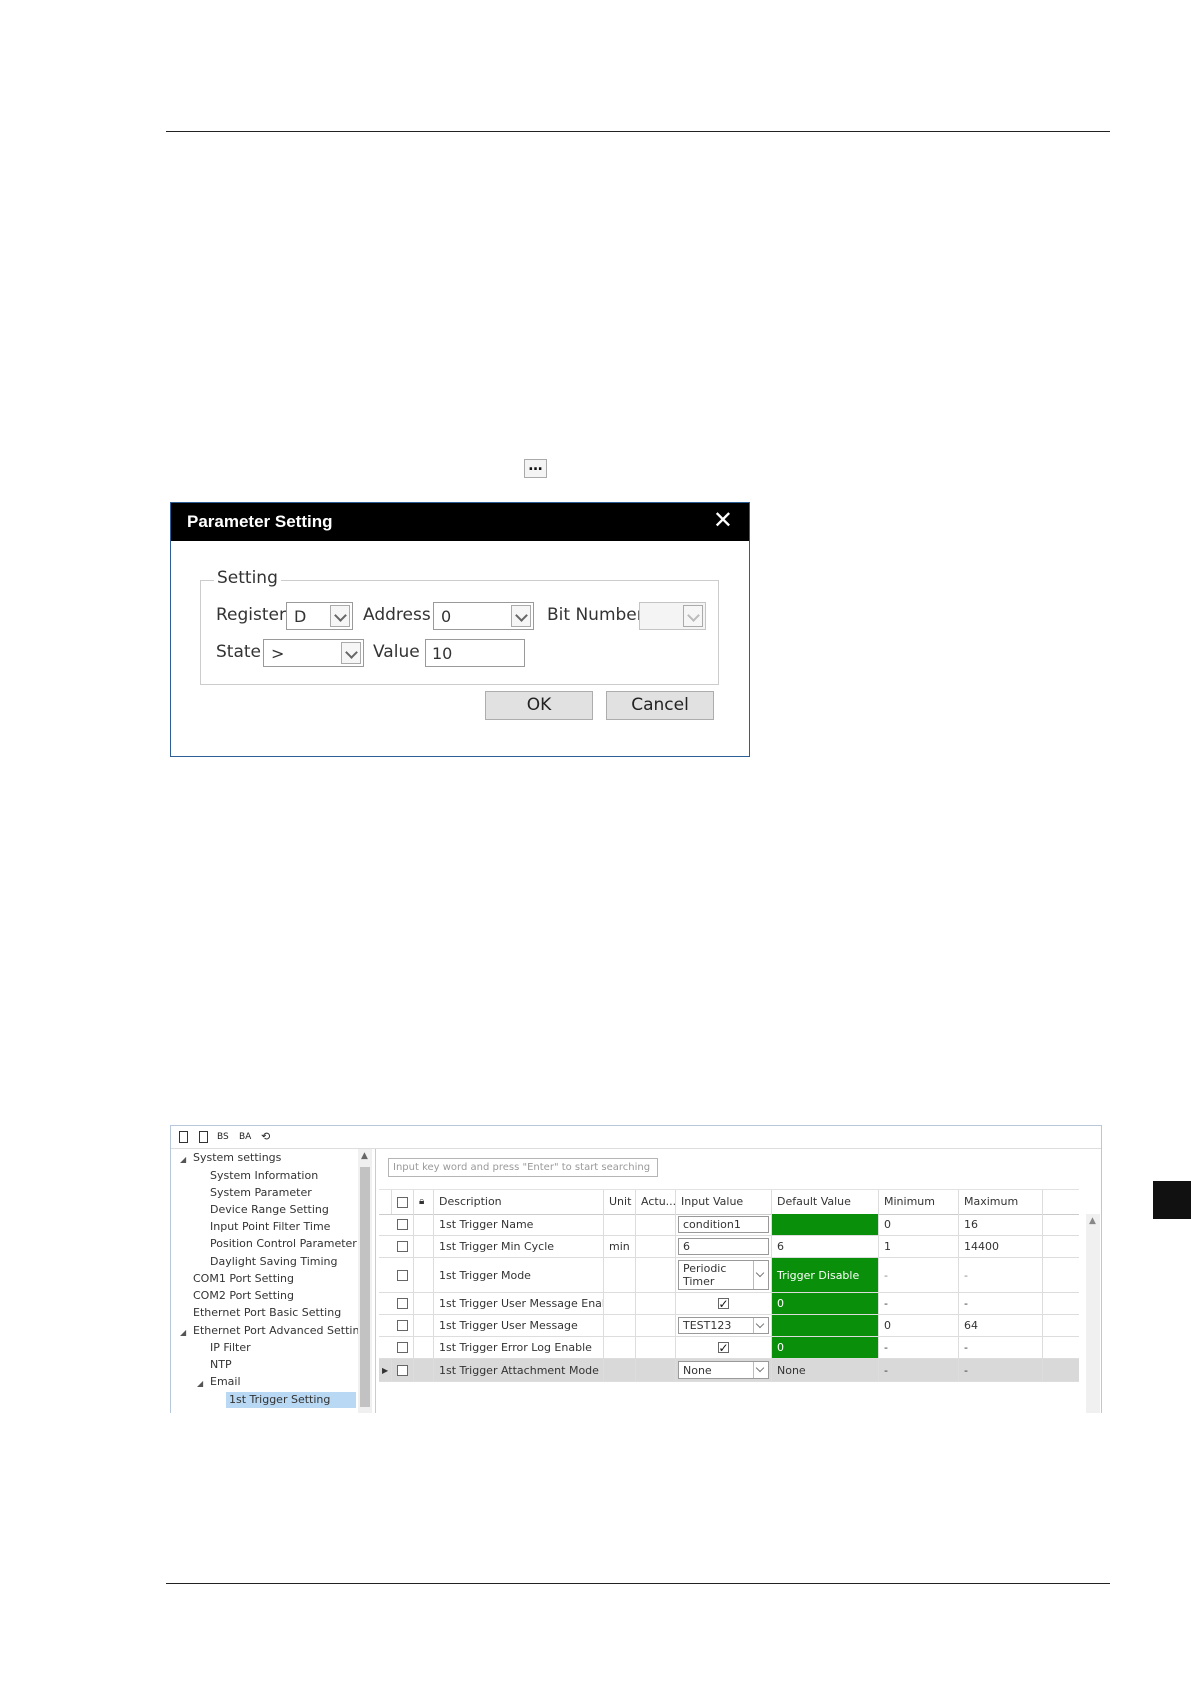 This screenshot has width=1191, height=1684. What do you see at coordinates (539, 705) in the screenshot?
I see `ok-button: OK` at bounding box center [539, 705].